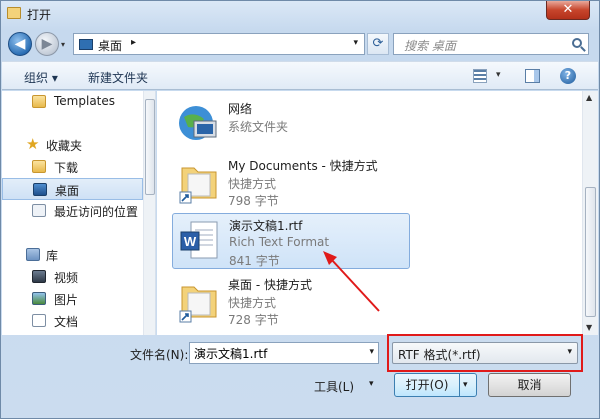  Describe the element at coordinates (485, 353) in the screenshot. I see `file-type-filter: RTF 格式(*.rtf) ▾` at that location.